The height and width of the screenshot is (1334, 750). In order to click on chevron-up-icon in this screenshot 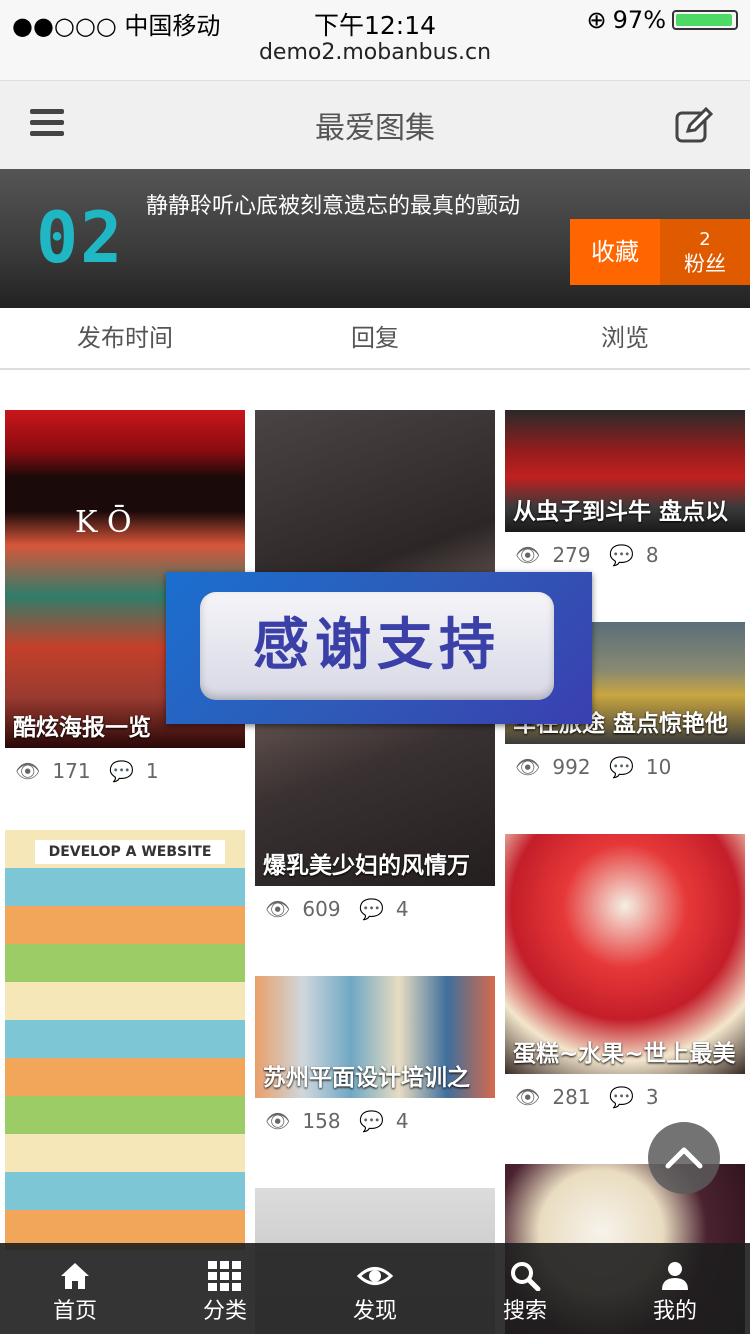, I will do `click(684, 1158)`.